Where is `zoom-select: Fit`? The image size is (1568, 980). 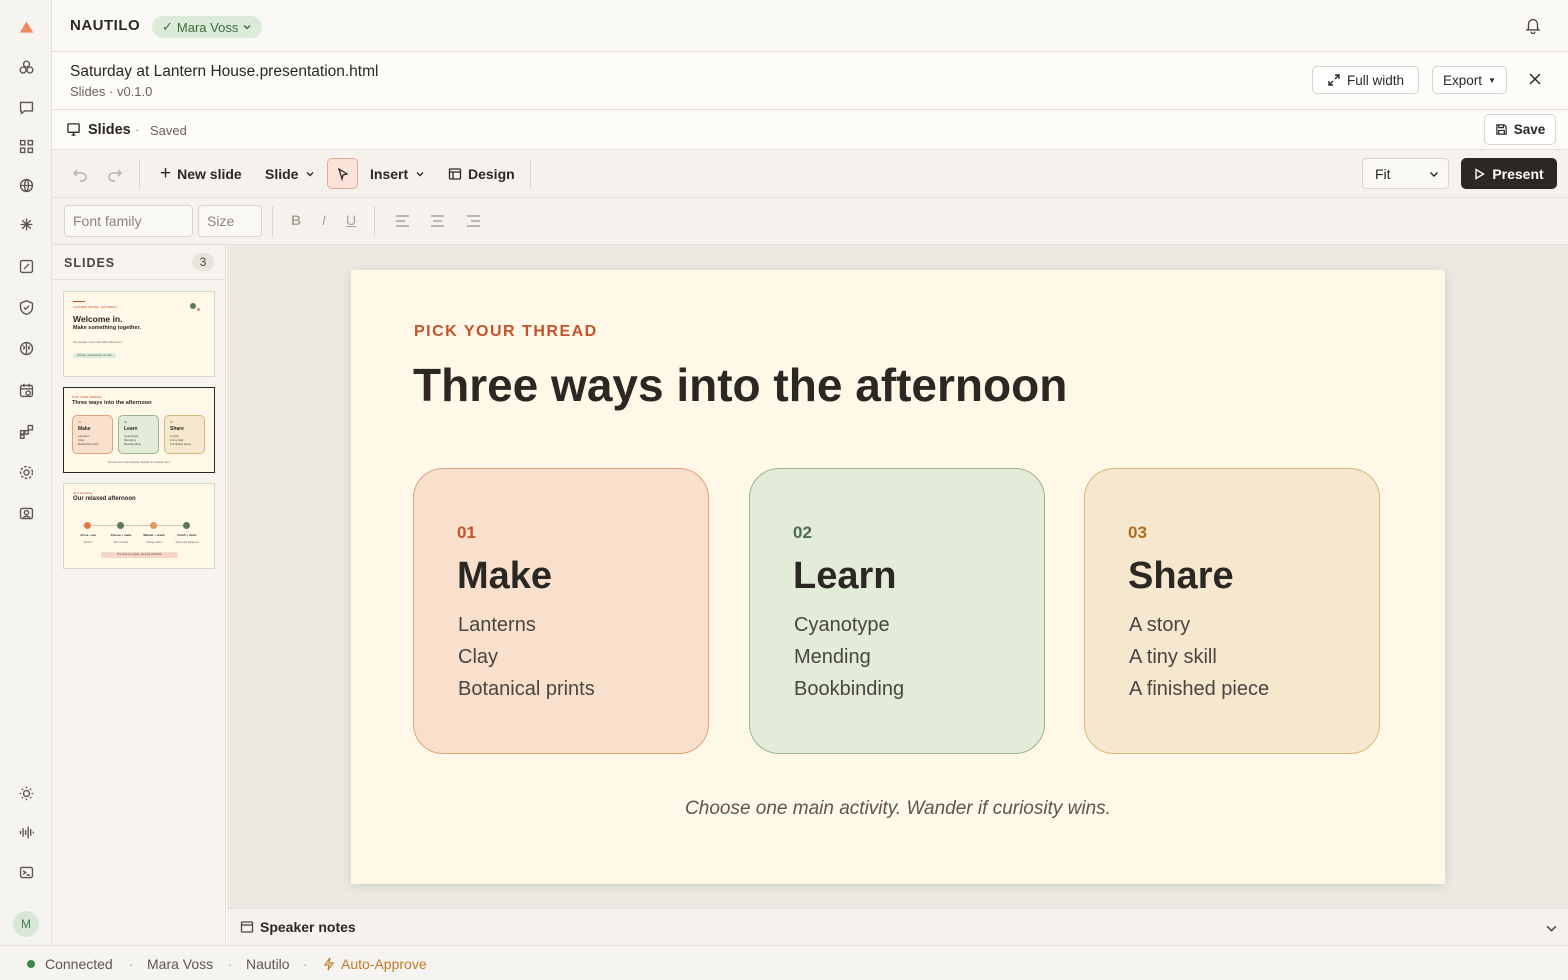 zoom-select: Fit is located at coordinates (1405, 173).